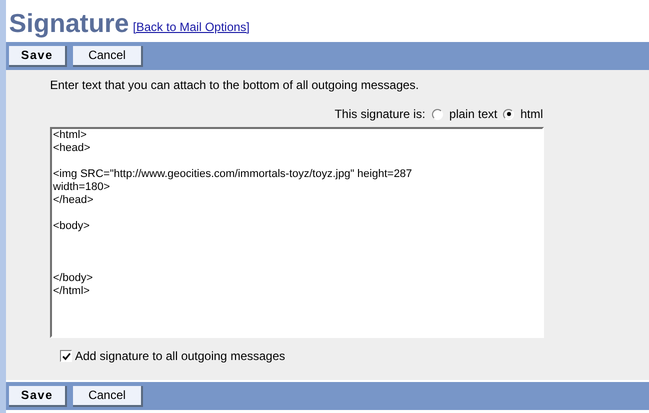 This screenshot has height=413, width=649. Describe the element at coordinates (66, 356) in the screenshot. I see `checkmark-icon` at that location.